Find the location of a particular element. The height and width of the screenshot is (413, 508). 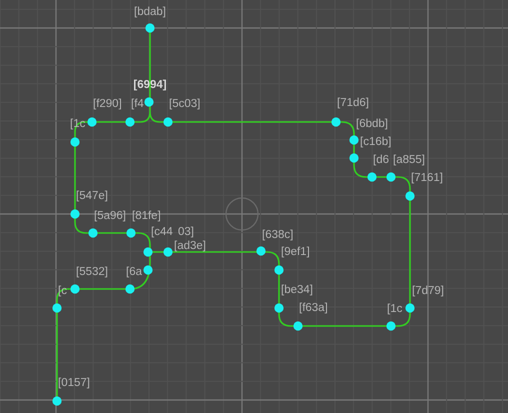

point-label: [7d79] is located at coordinates (428, 291).